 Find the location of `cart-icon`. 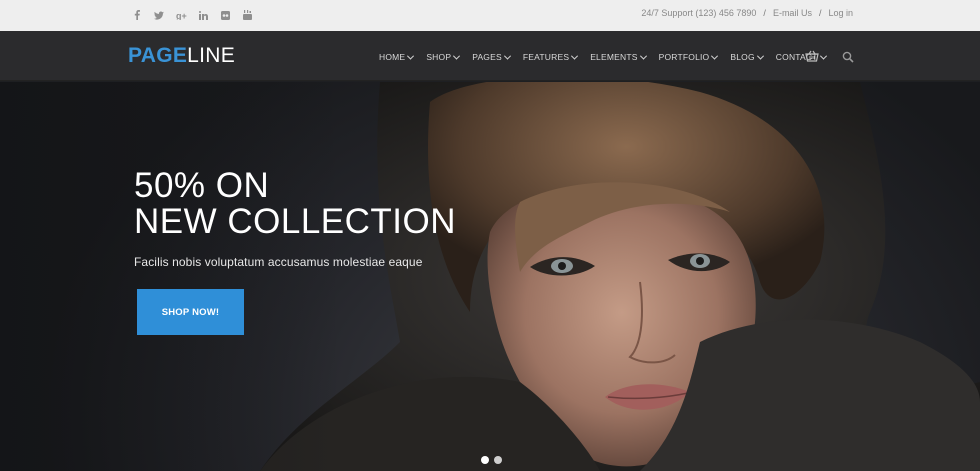

cart-icon is located at coordinates (812, 56).